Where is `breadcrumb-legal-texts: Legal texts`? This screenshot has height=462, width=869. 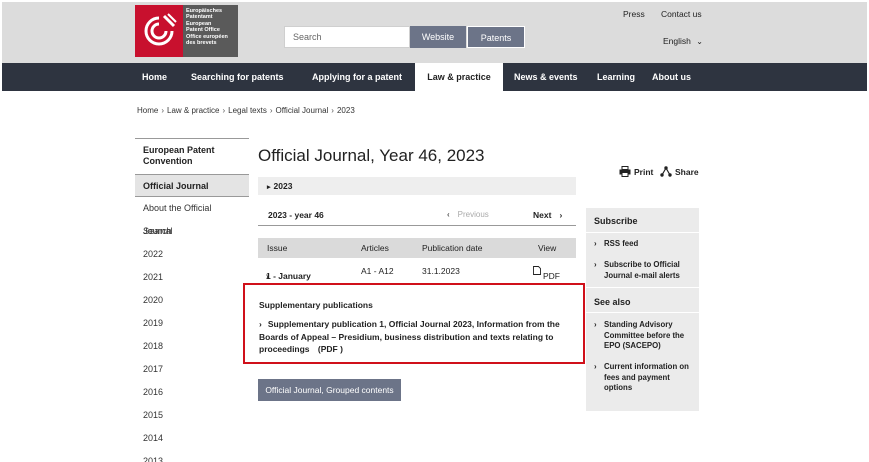
breadcrumb-legal-texts: Legal texts is located at coordinates (247, 110).